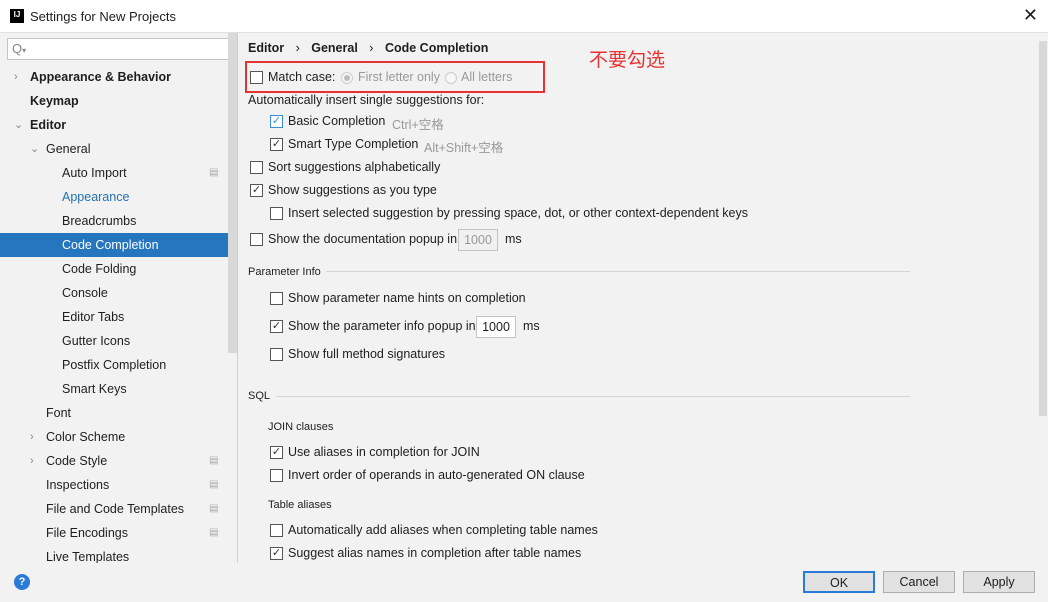 The image size is (1048, 602). I want to click on sidebar-scrollbar, so click(232, 193).